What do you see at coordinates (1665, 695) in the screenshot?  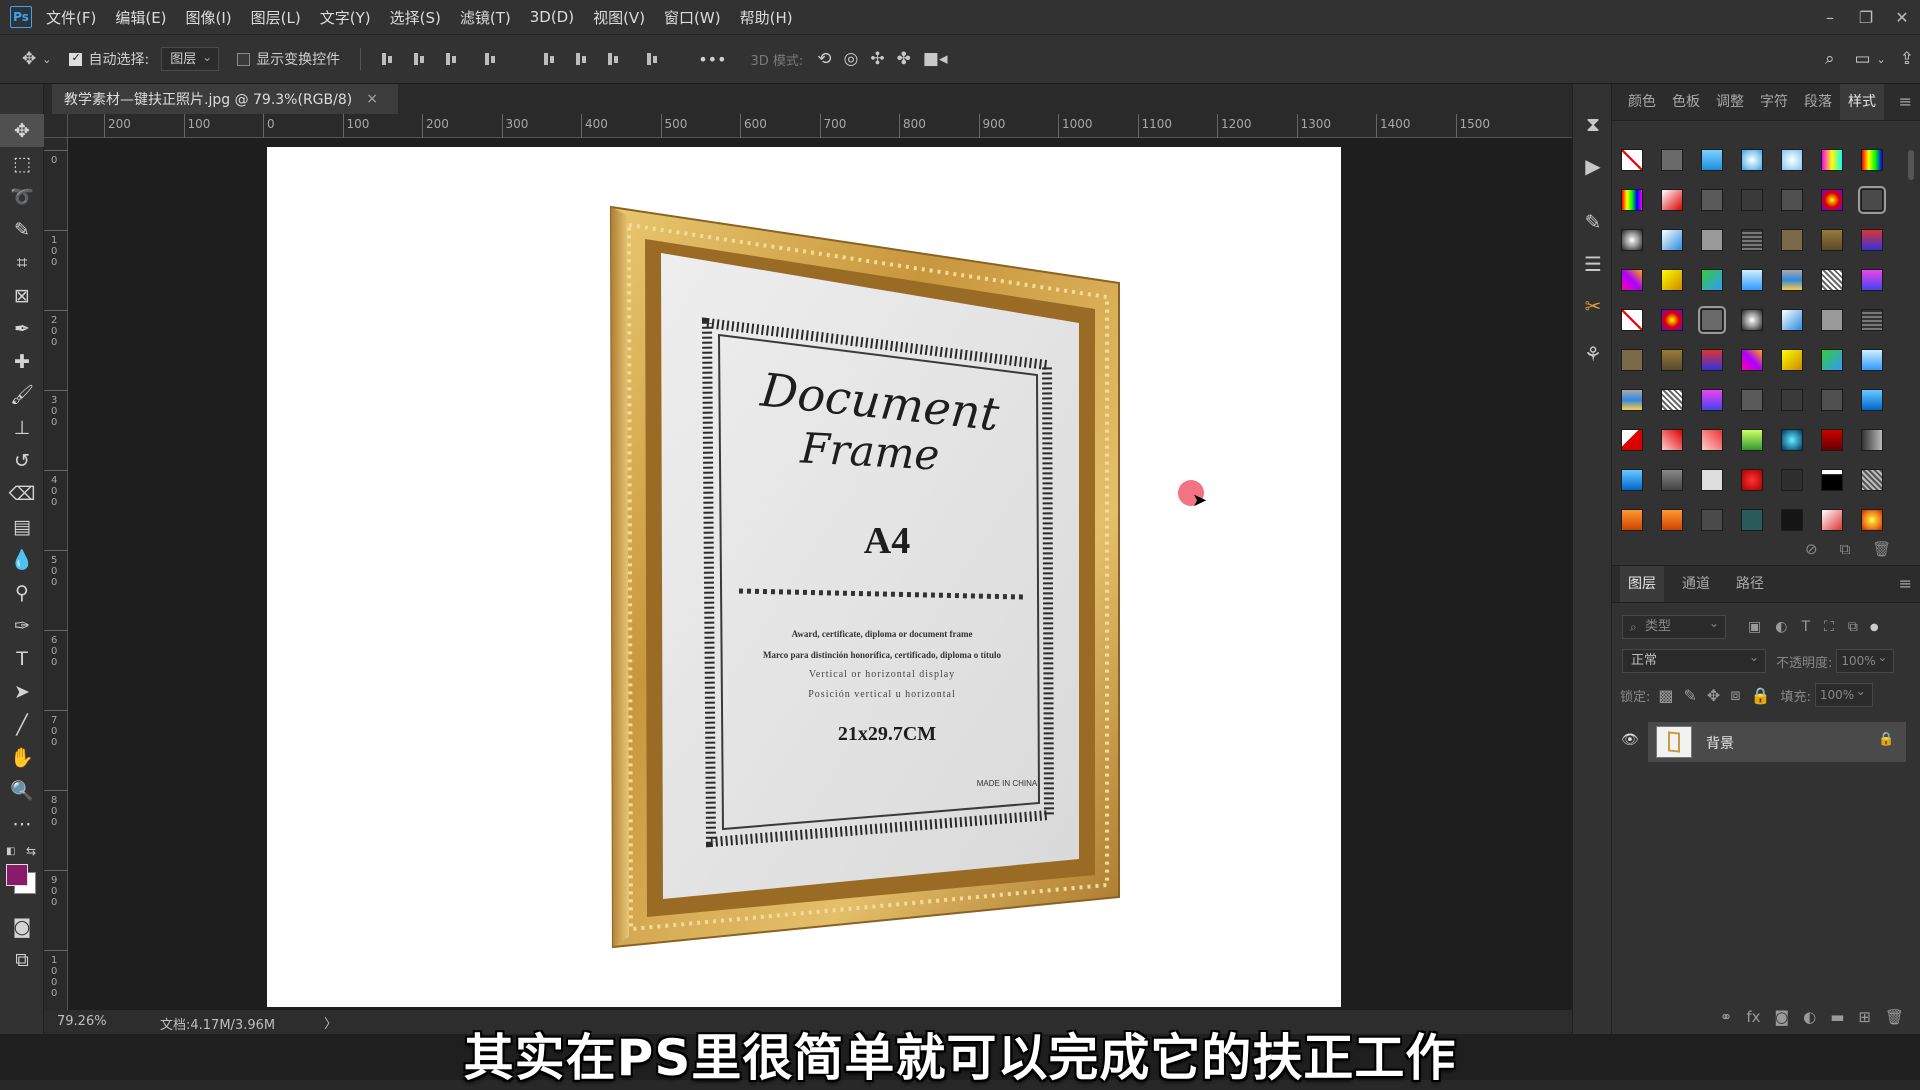 I see `lock-transparent-icon: ▩` at bounding box center [1665, 695].